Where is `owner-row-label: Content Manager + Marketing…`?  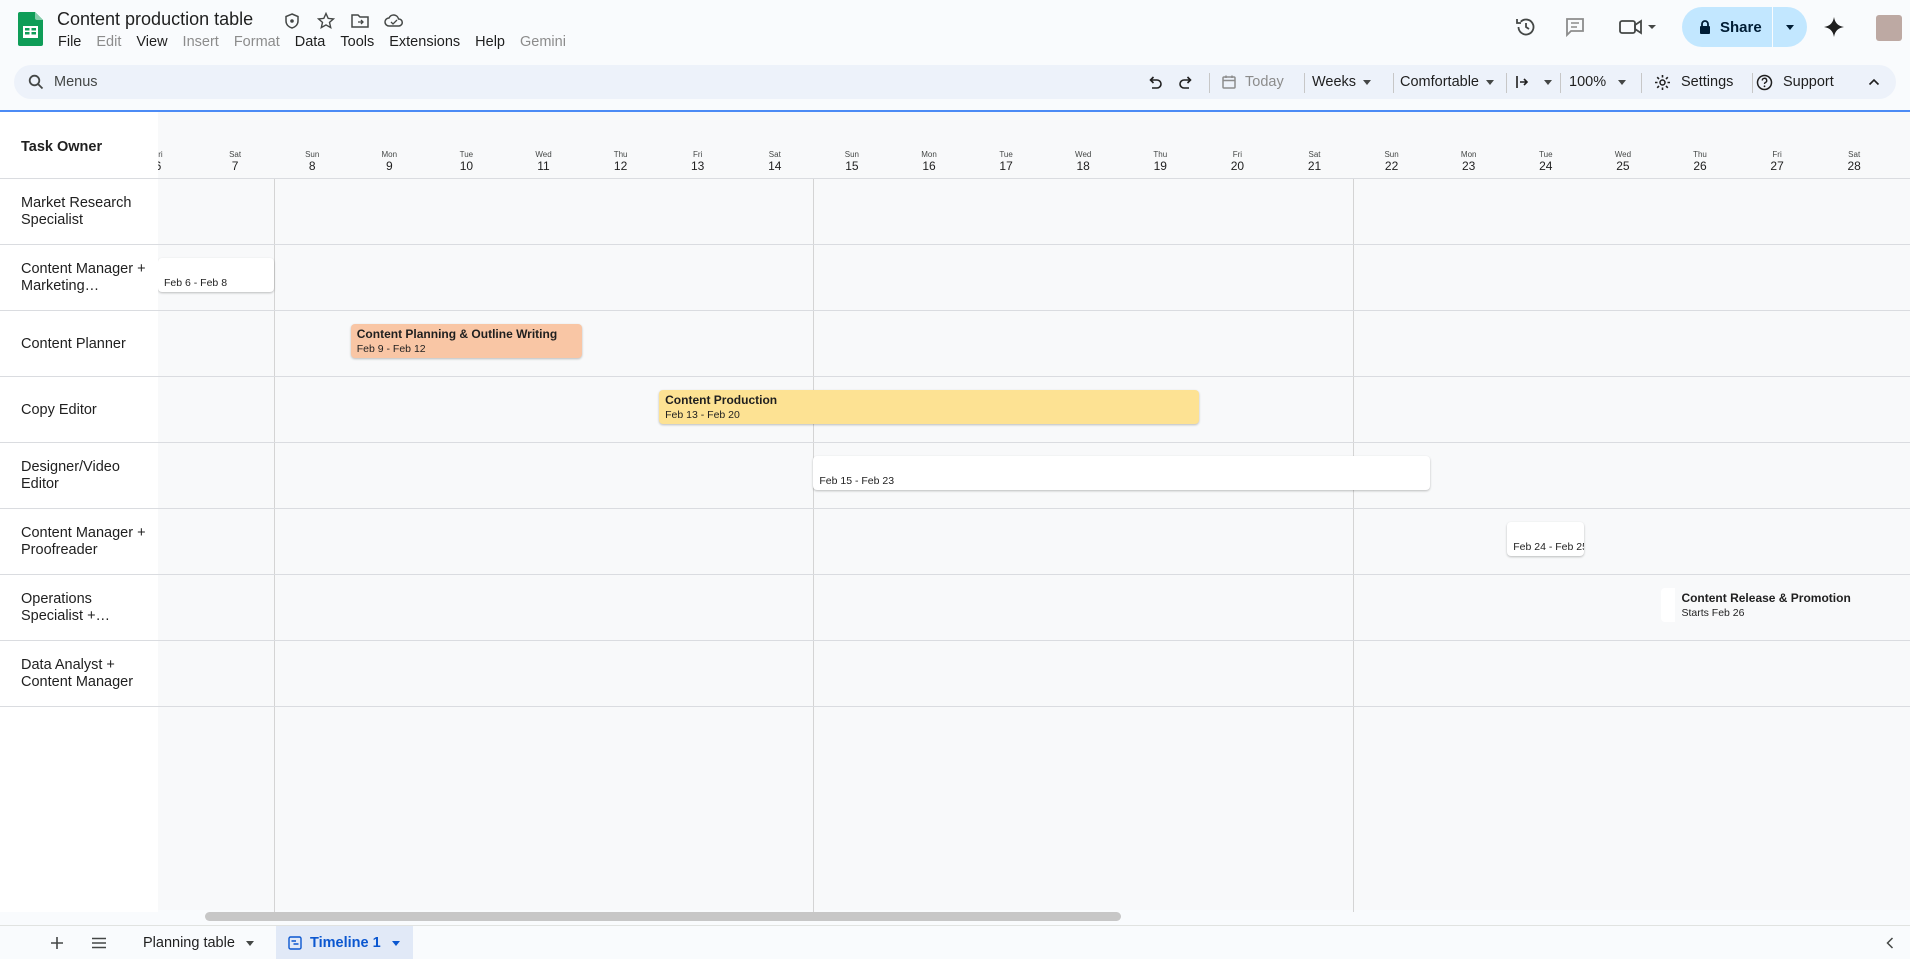 owner-row-label: Content Manager + Marketing… is located at coordinates (79, 278).